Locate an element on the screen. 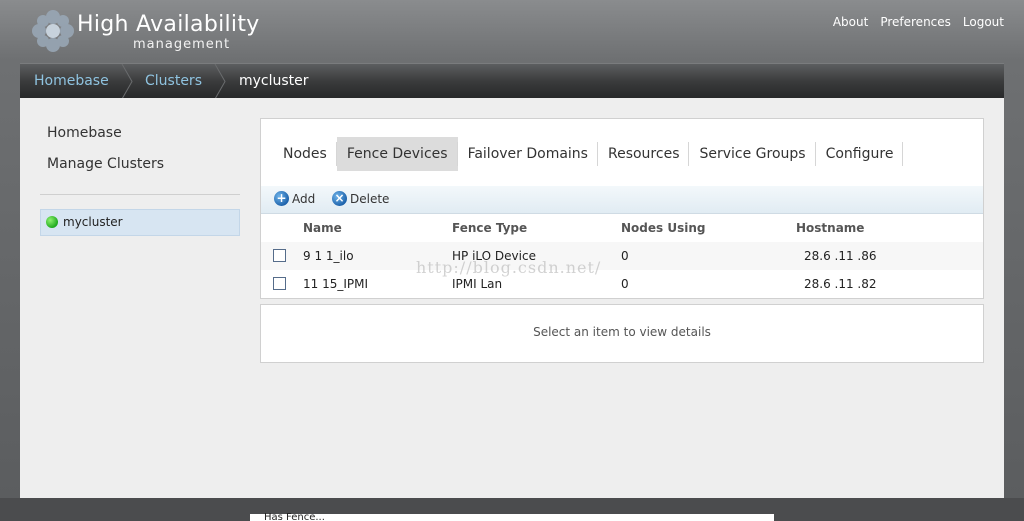 This screenshot has height=521, width=1024. toolbar: + Add × Delete is located at coordinates (622, 200).